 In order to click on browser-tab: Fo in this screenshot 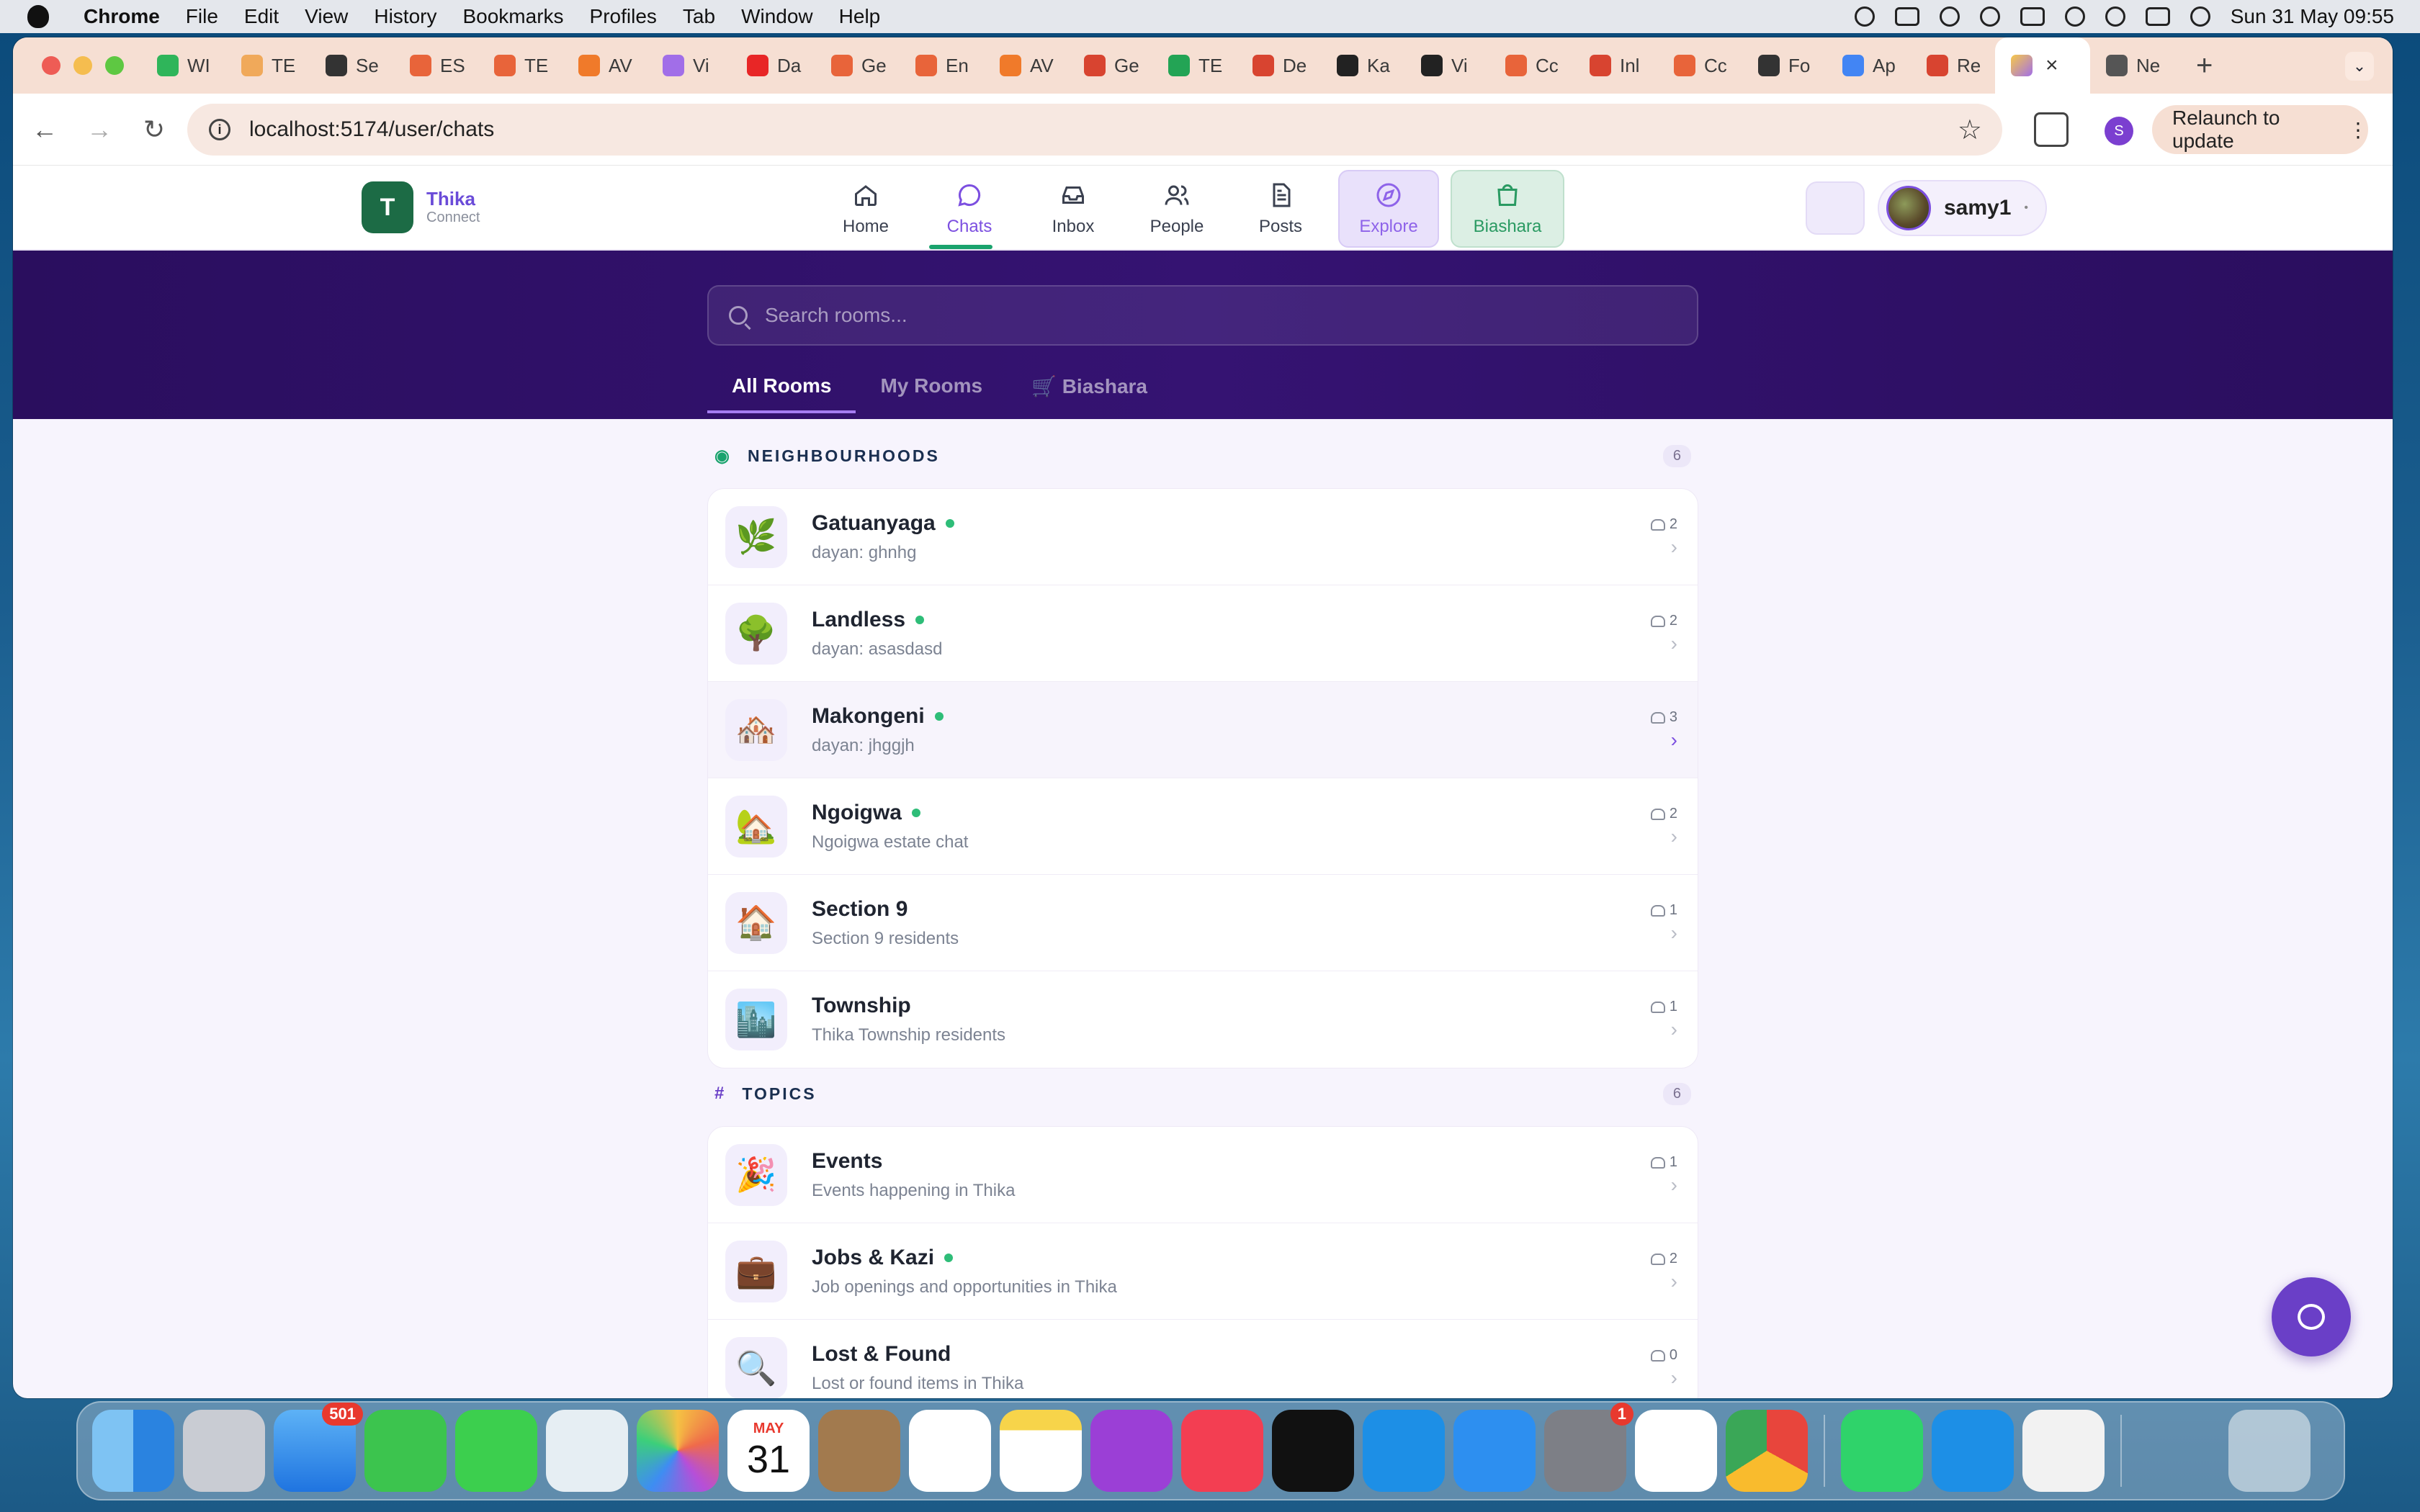, I will do `click(1785, 65)`.